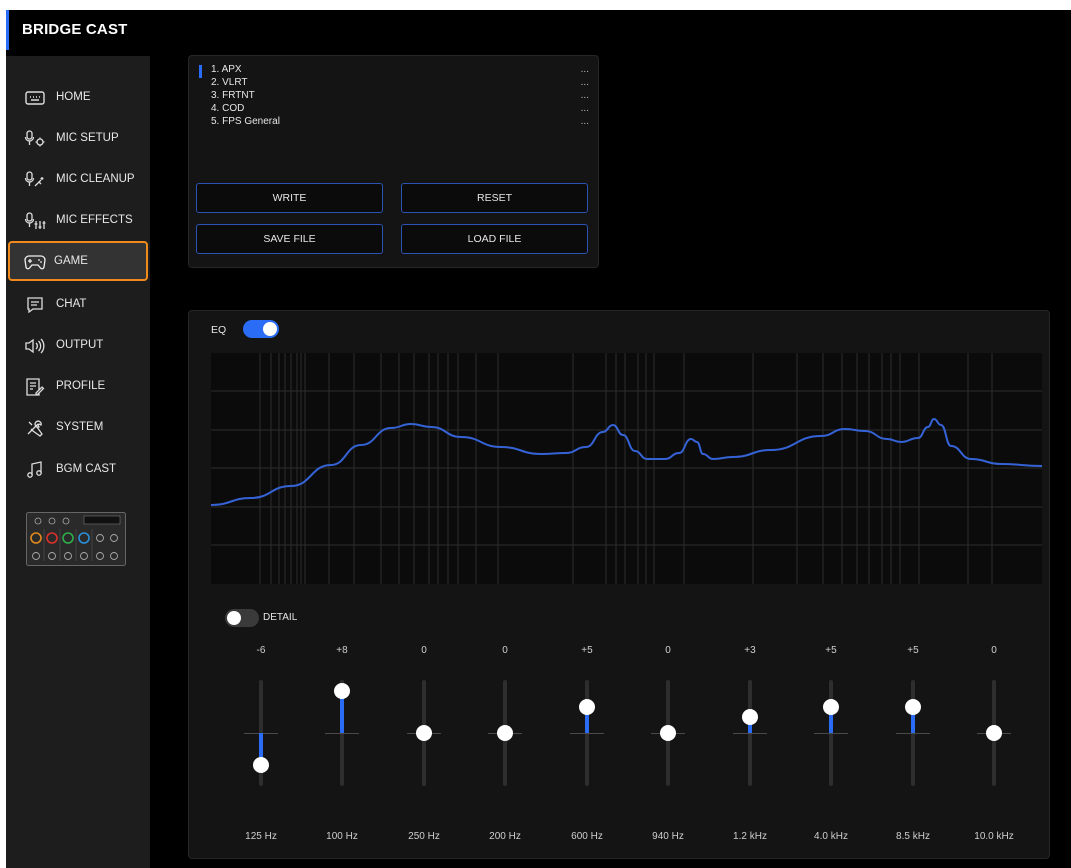 Image resolution: width=1071 pixels, height=868 pixels. What do you see at coordinates (73, 97) in the screenshot?
I see `sidebar-item-label: HOME` at bounding box center [73, 97].